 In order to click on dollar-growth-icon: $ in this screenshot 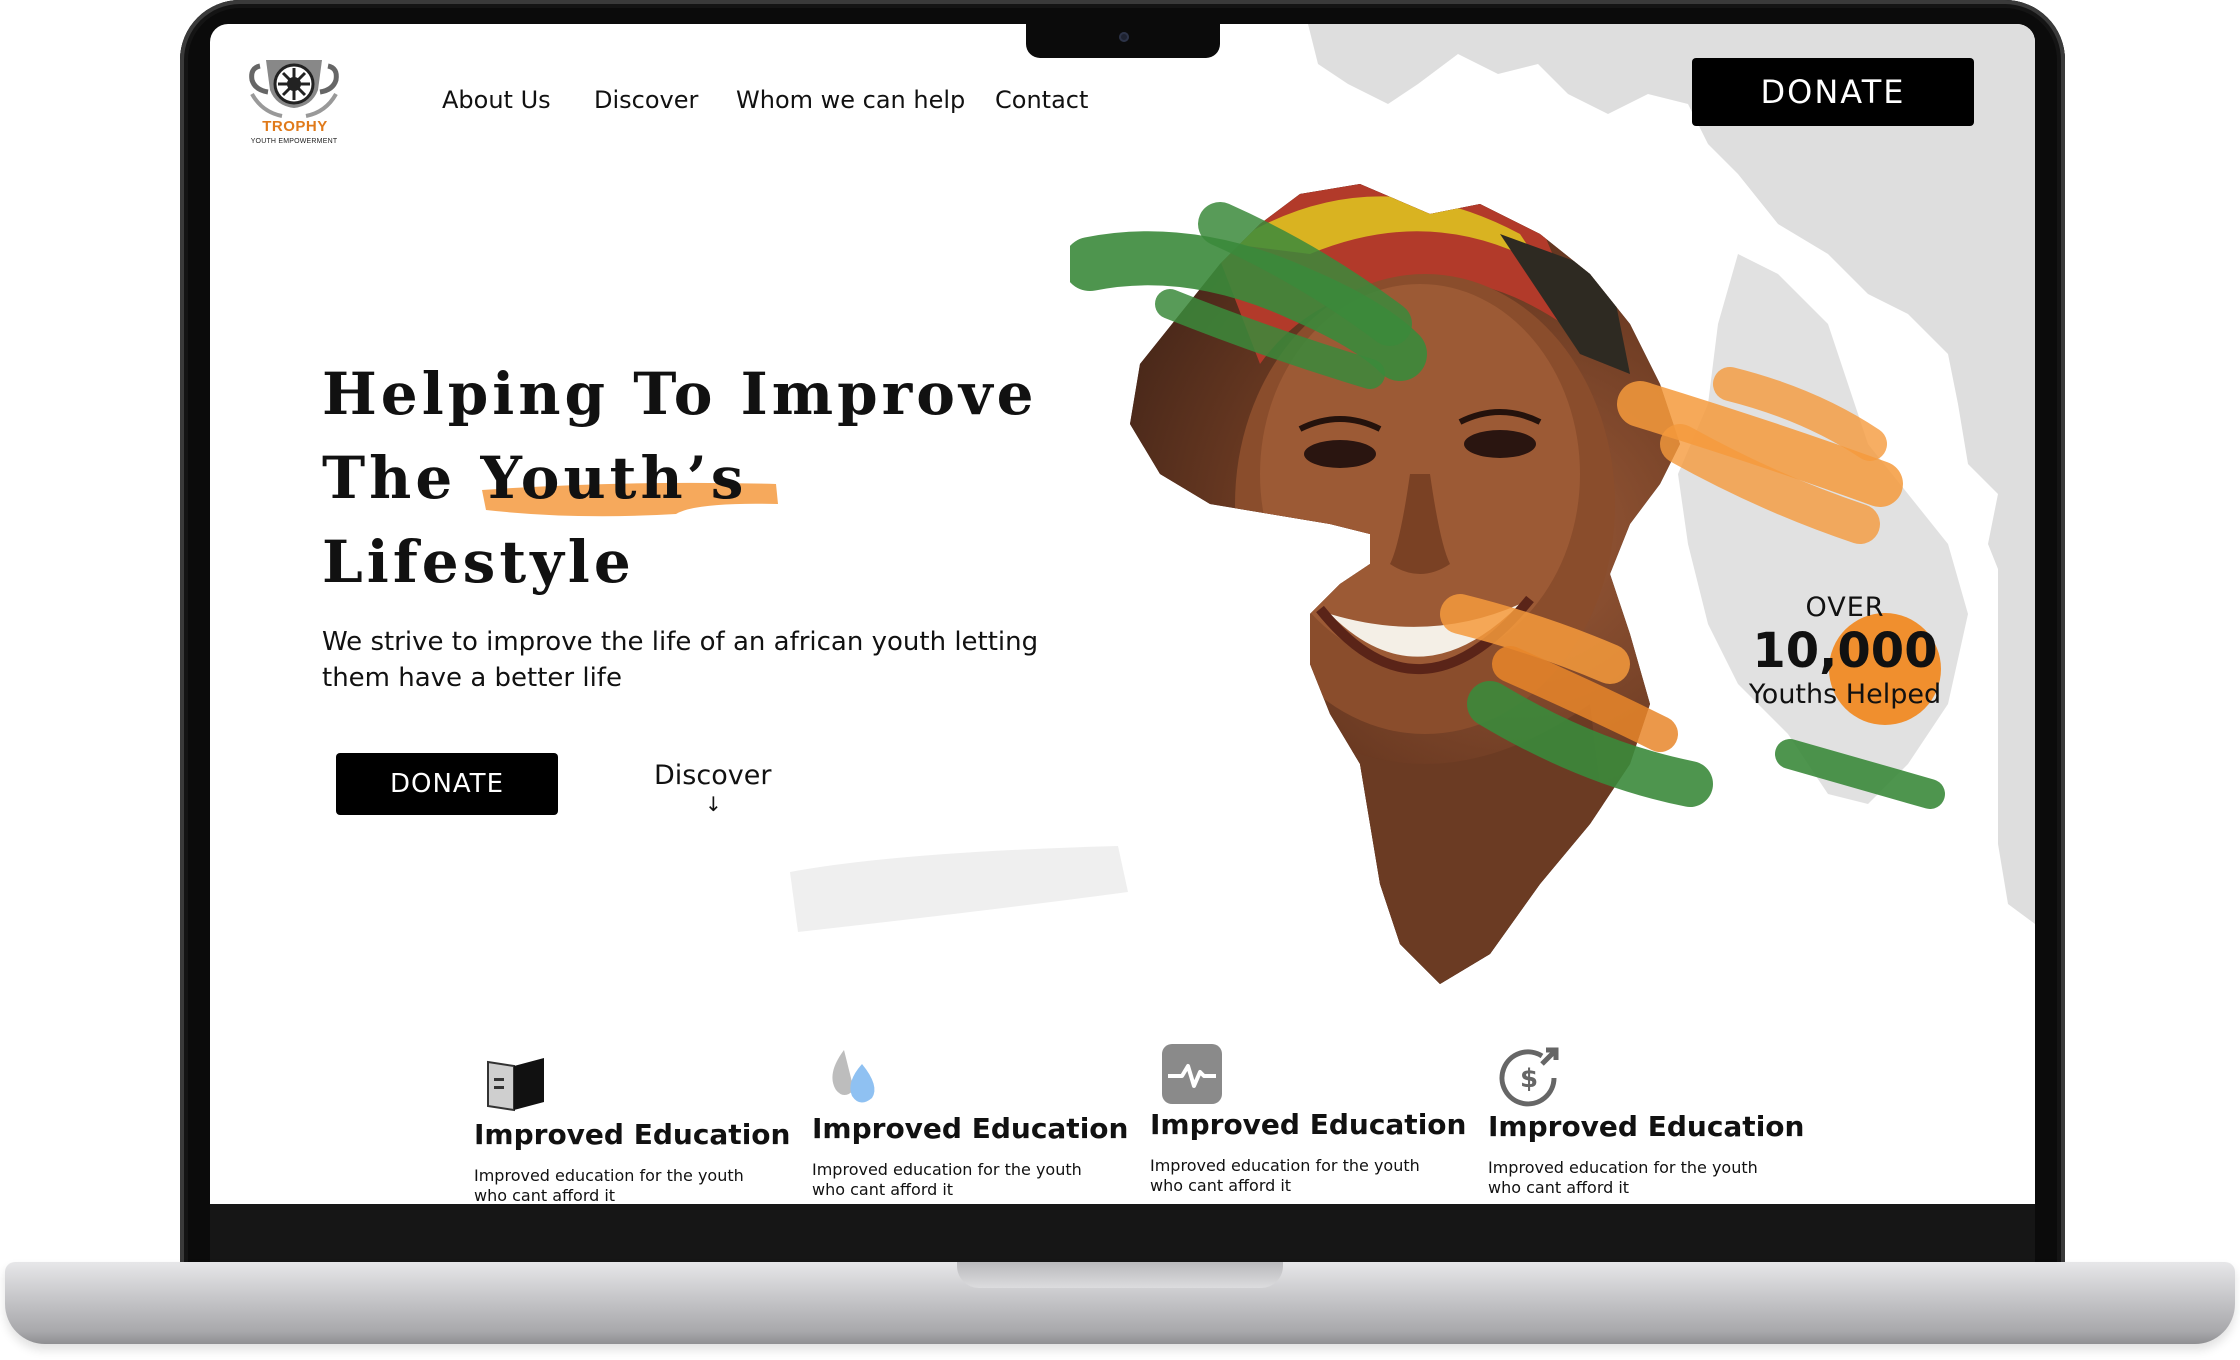, I will do `click(1529, 1077)`.